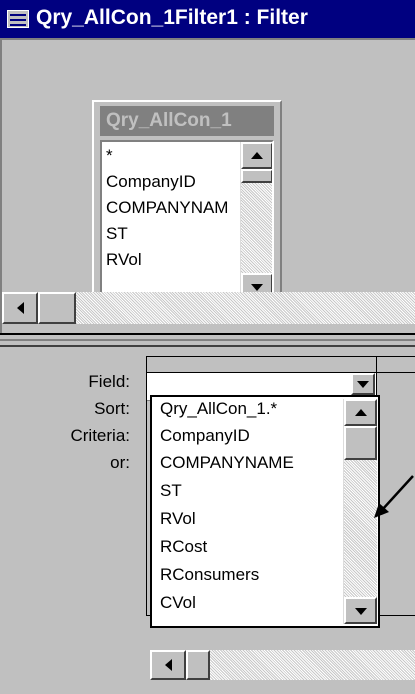 Image resolution: width=415 pixels, height=694 pixels. I want to click on dropdown-option: CompanyID, so click(205, 436).